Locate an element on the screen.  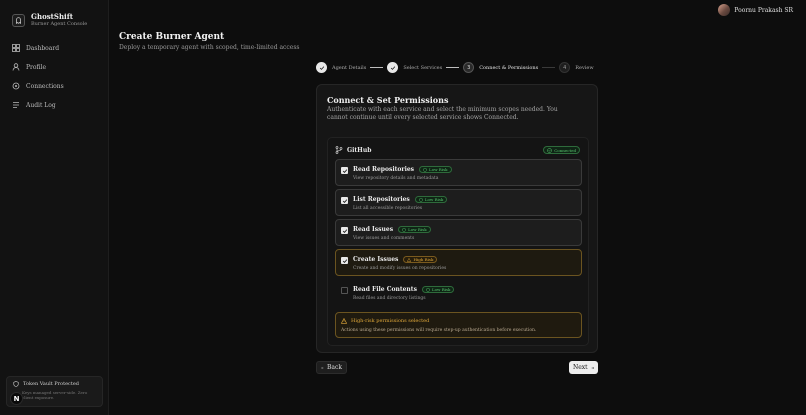
step-label: Connect & Permissions is located at coordinates (509, 67).